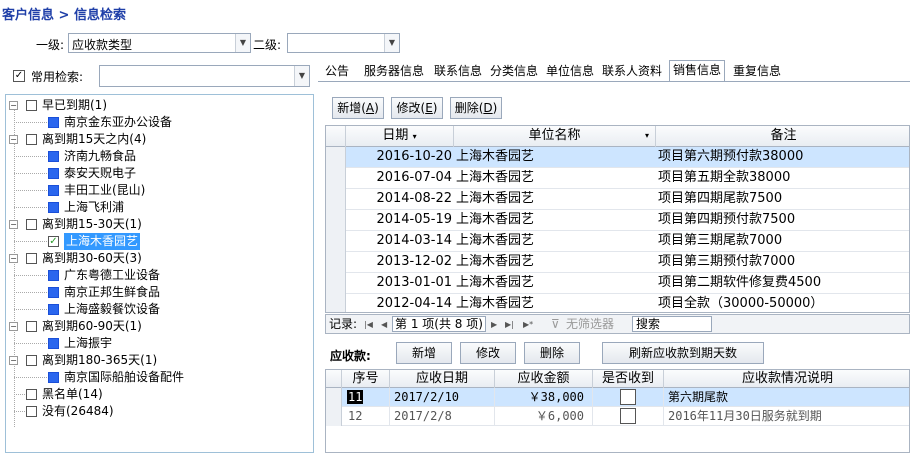 Image resolution: width=910 pixels, height=453 pixels. I want to click on receivable-delete-button: 删除, so click(552, 353).